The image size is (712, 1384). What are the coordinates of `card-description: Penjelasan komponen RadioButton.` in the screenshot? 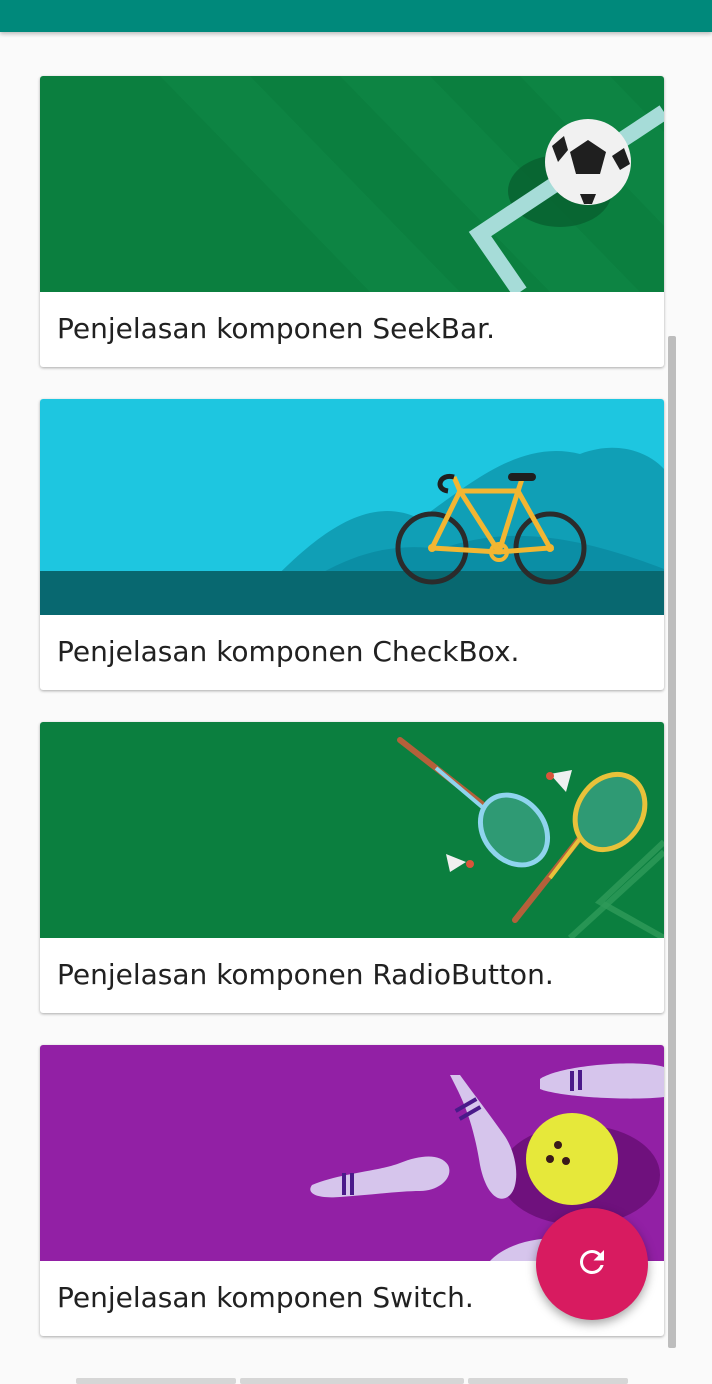 It's located at (305, 974).